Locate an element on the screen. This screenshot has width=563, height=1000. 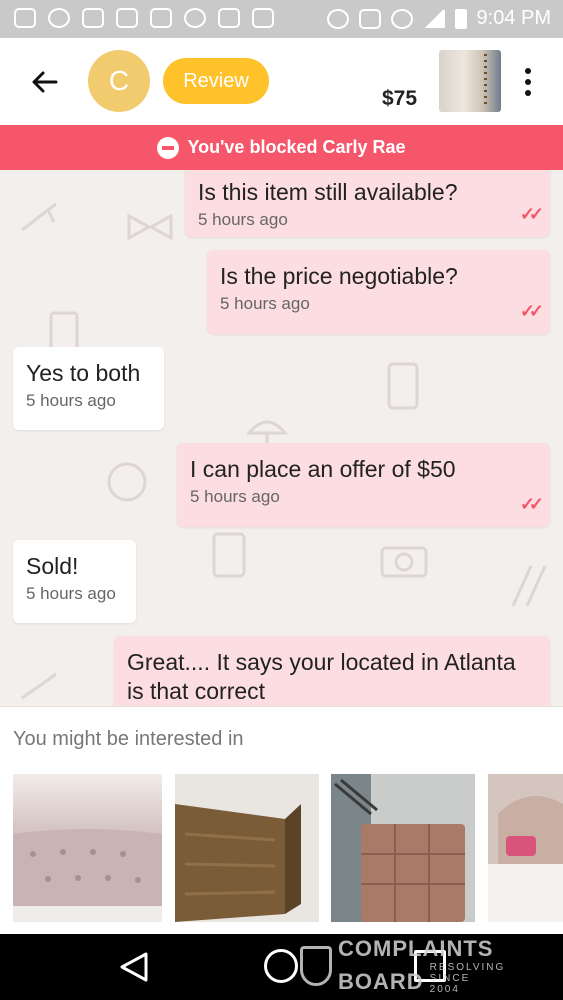
nfc-icon is located at coordinates (369, 18).